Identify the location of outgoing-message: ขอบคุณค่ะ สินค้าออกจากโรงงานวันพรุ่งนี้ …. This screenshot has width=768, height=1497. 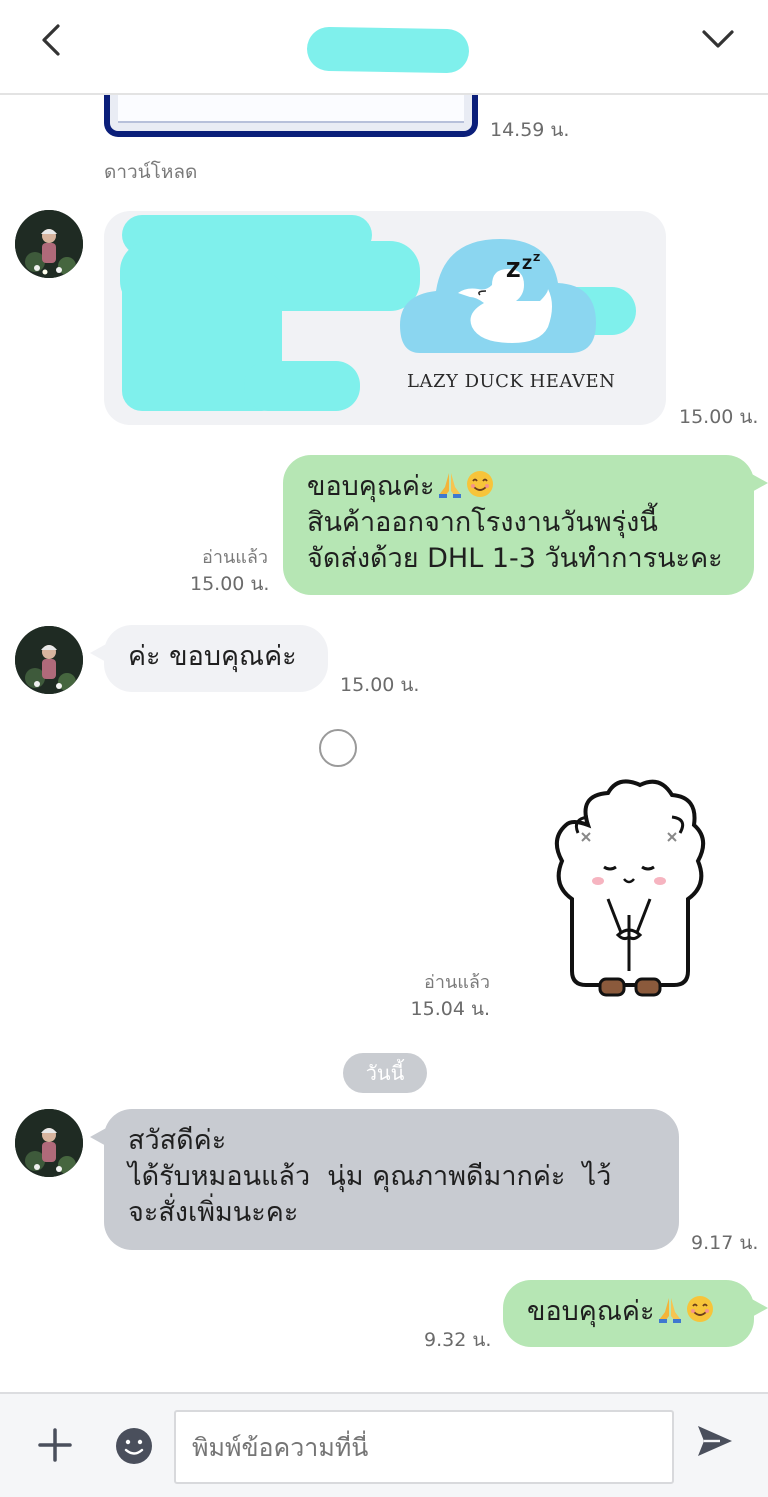
(525, 525).